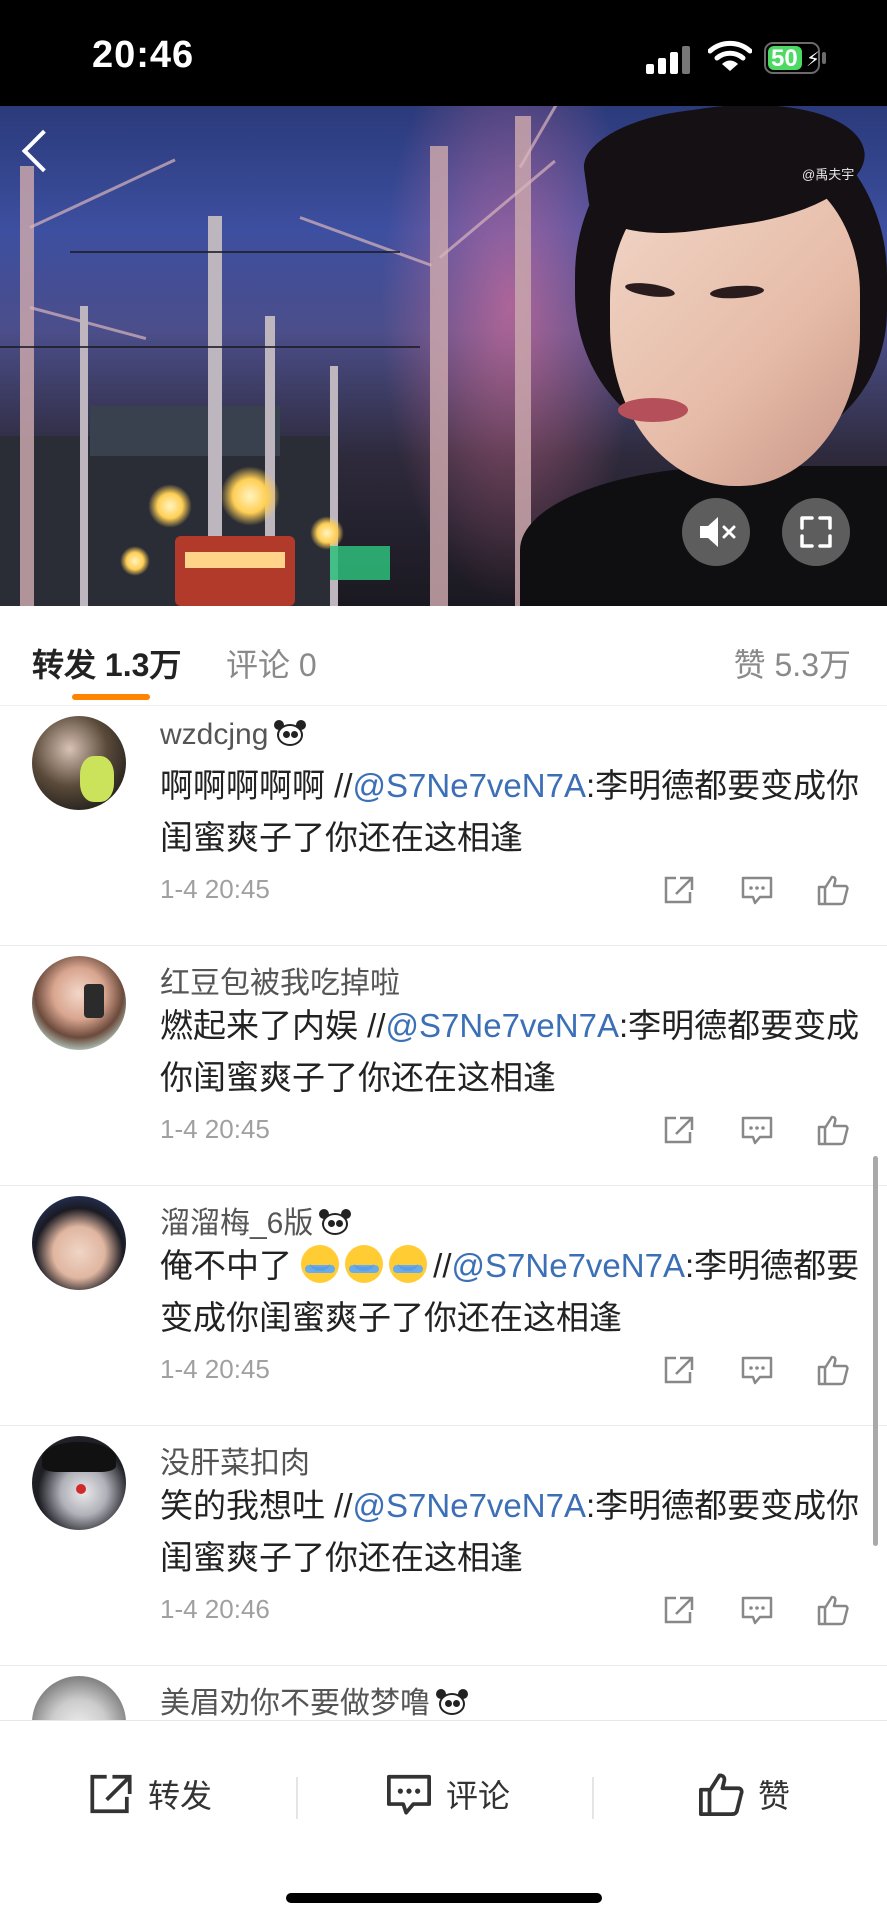 The height and width of the screenshot is (1920, 887). Describe the element at coordinates (443, 1820) in the screenshot. I see `bottom-action-bar: 转发 评论 赞` at that location.